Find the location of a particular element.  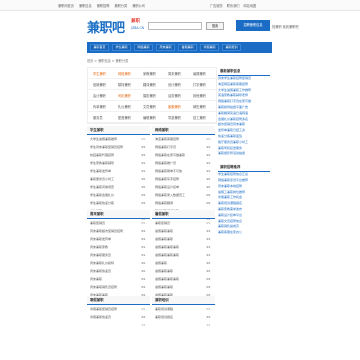

list-item: 兼职服务员小时工 05-10 is located at coordinates (118, 182).